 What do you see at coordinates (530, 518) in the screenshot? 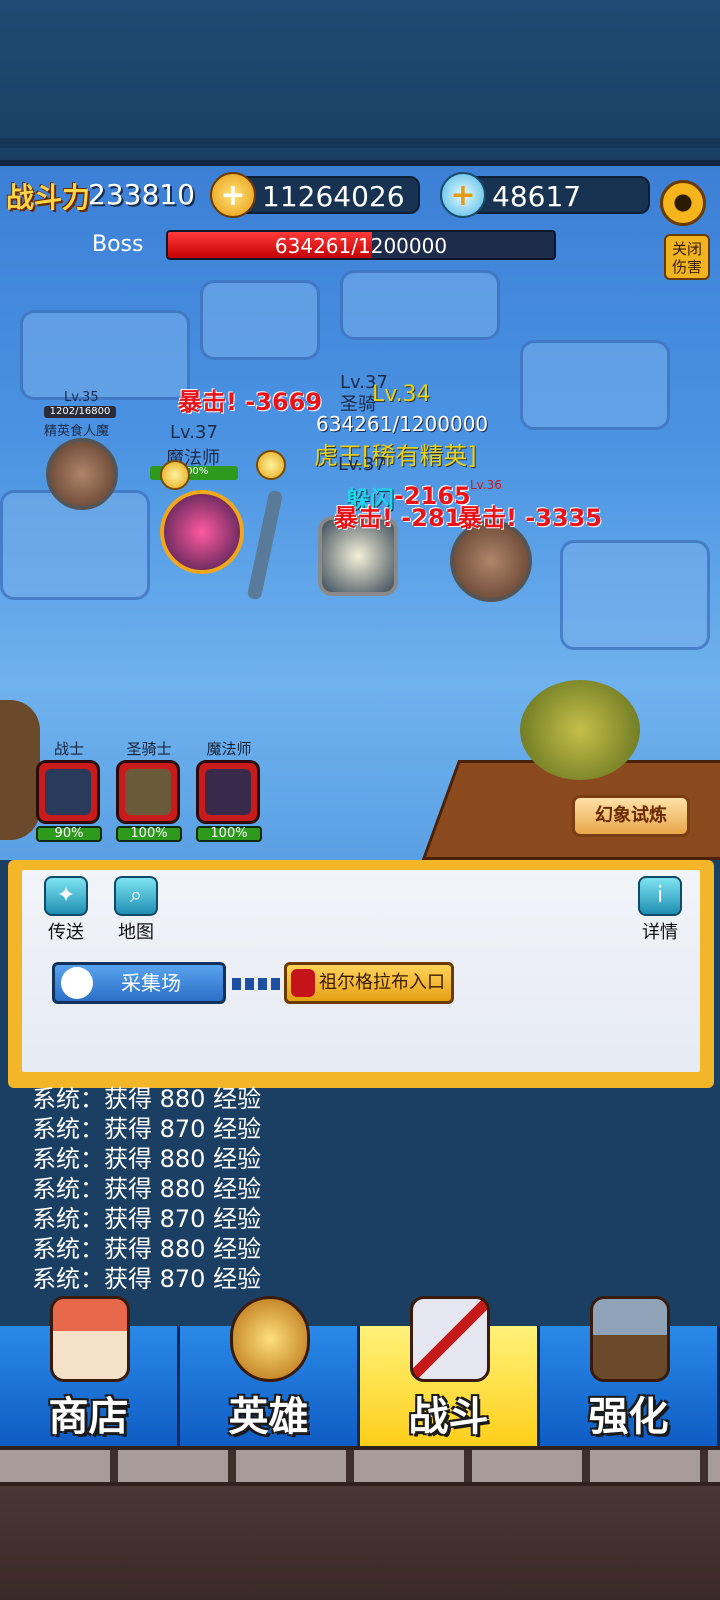
I see `damage-text: 暴击! -3335` at bounding box center [530, 518].